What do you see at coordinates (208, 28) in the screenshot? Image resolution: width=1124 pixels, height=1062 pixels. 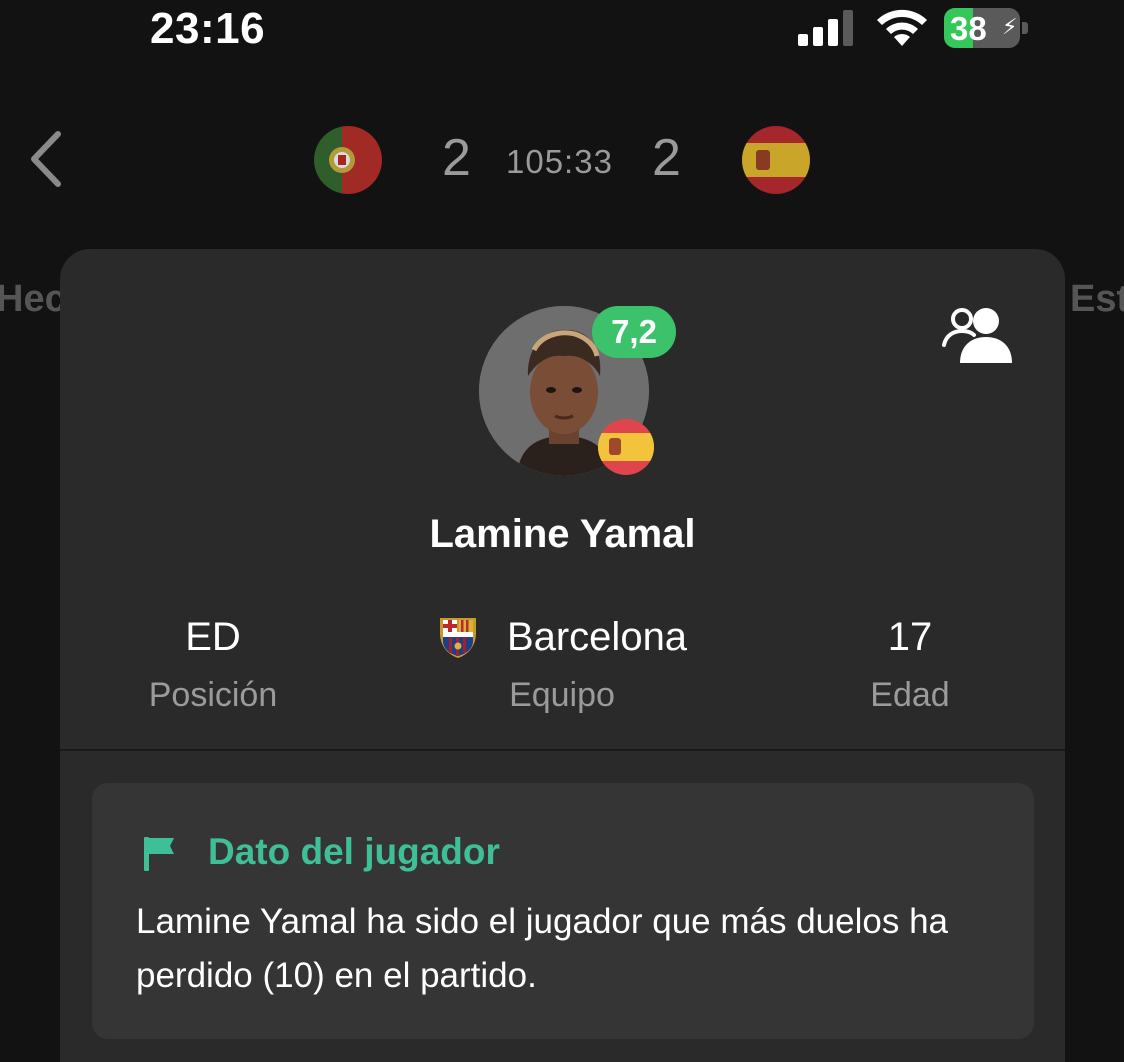 I see `status-time: 23:16` at bounding box center [208, 28].